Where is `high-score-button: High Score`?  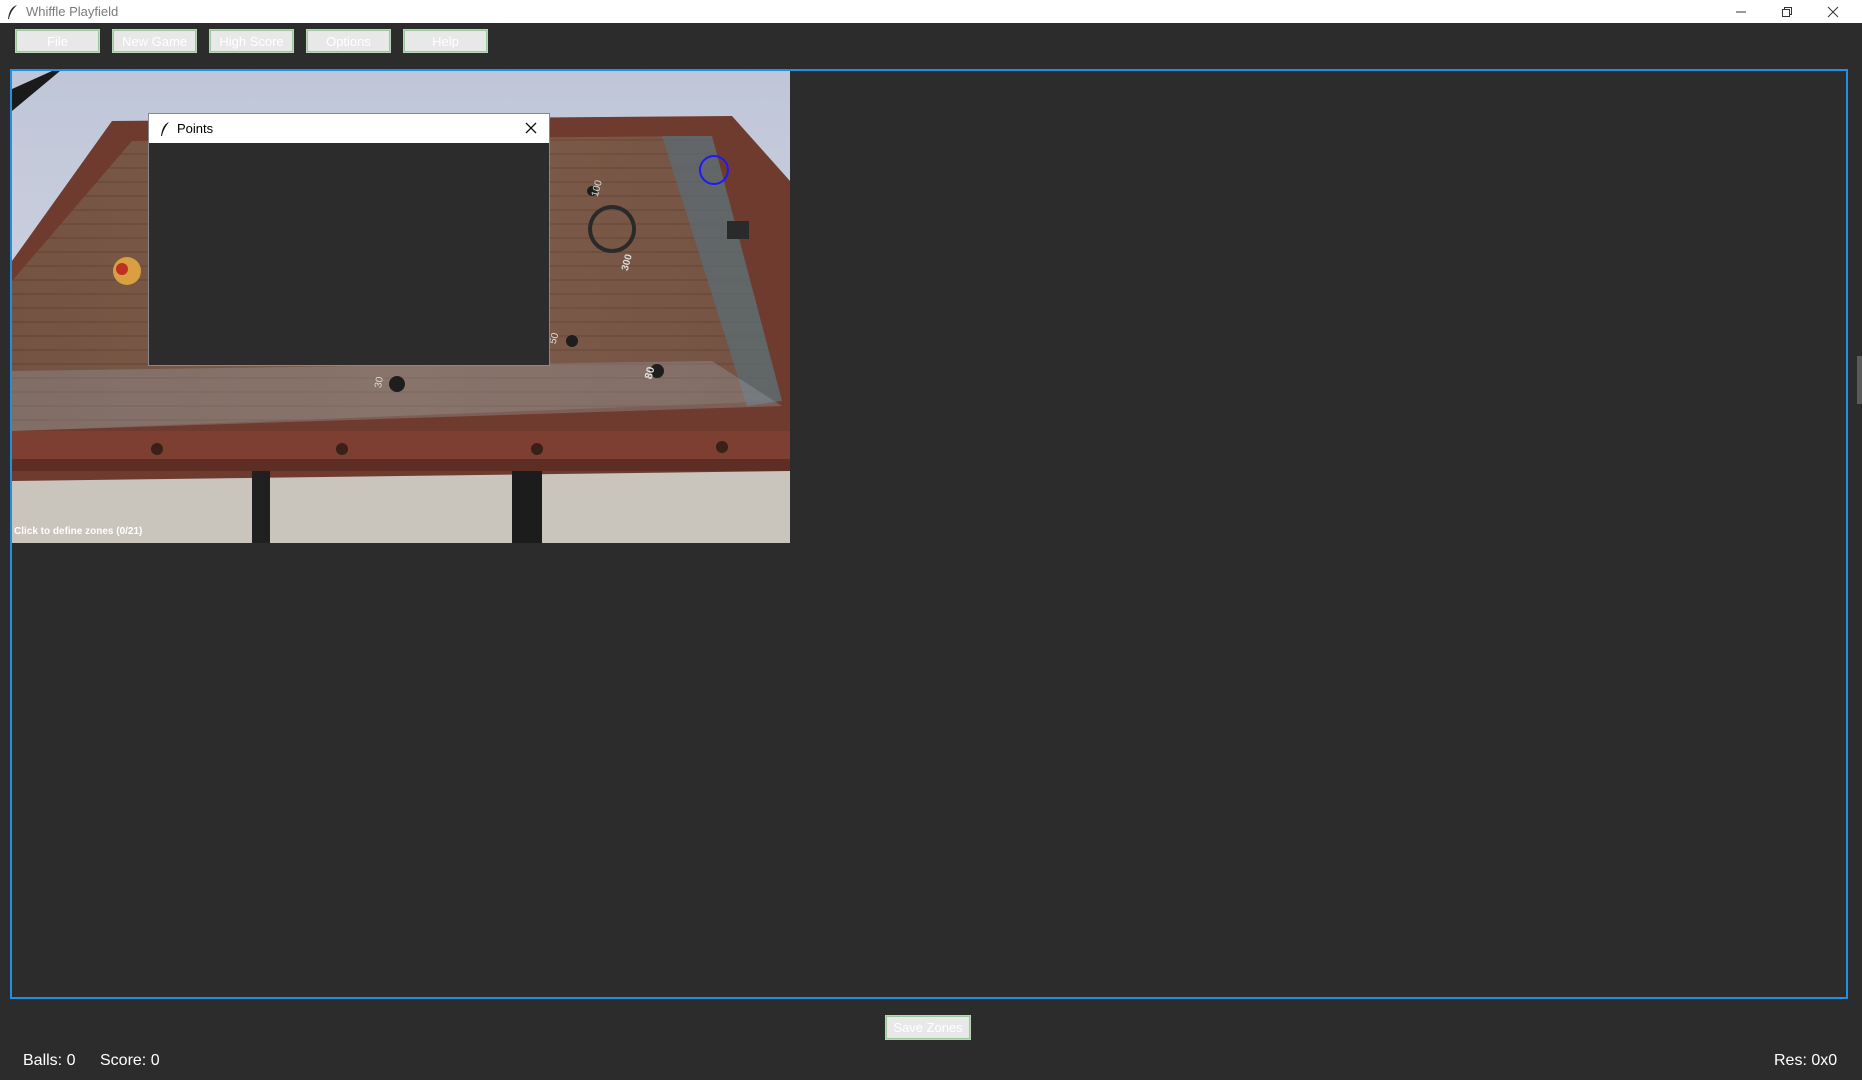
high-score-button: High Score is located at coordinates (251, 41).